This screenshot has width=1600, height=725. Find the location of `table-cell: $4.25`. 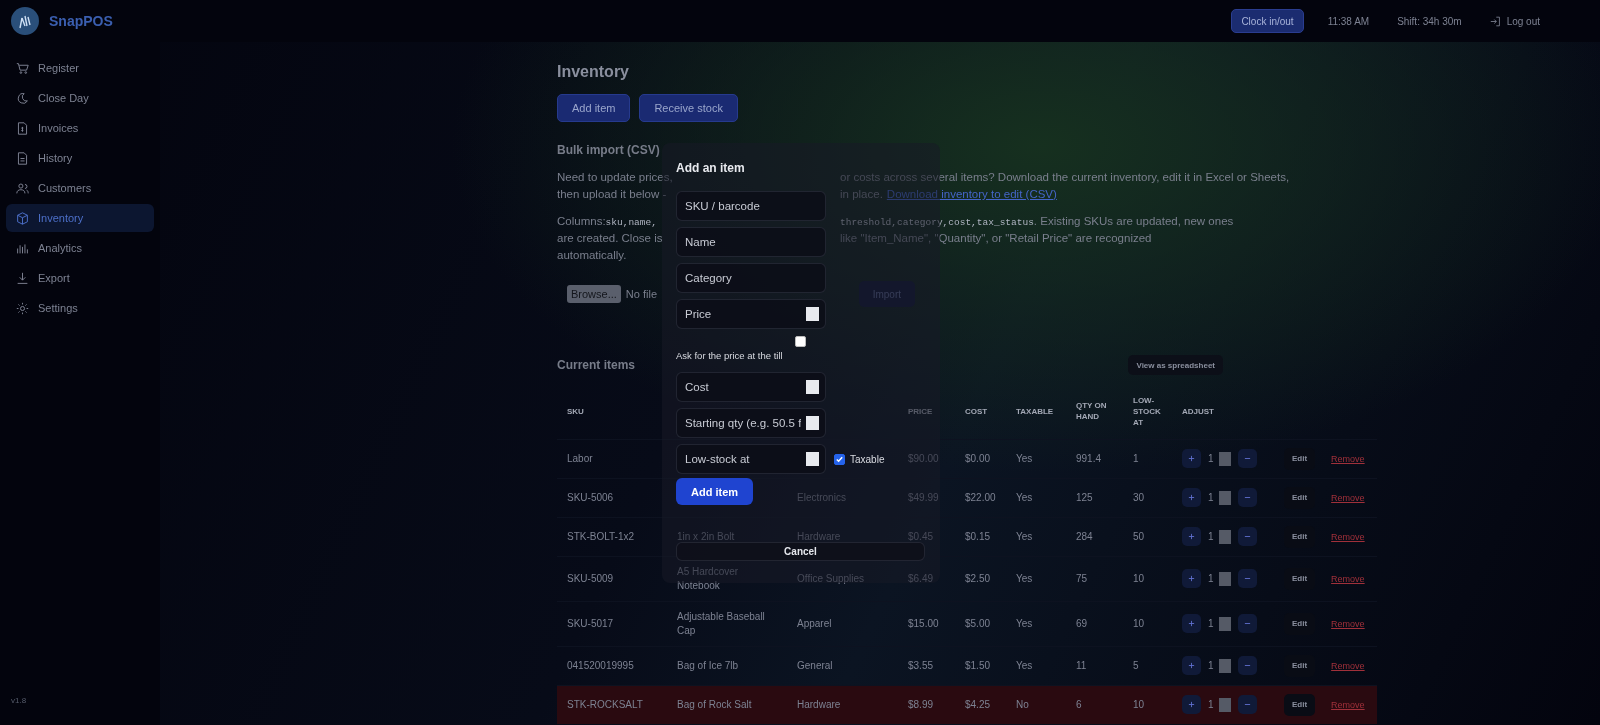

table-cell: $4.25 is located at coordinates (978, 704).